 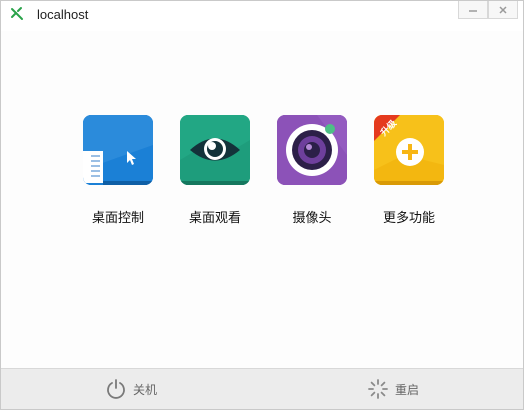 What do you see at coordinates (116, 389) in the screenshot?
I see `power-icon` at bounding box center [116, 389].